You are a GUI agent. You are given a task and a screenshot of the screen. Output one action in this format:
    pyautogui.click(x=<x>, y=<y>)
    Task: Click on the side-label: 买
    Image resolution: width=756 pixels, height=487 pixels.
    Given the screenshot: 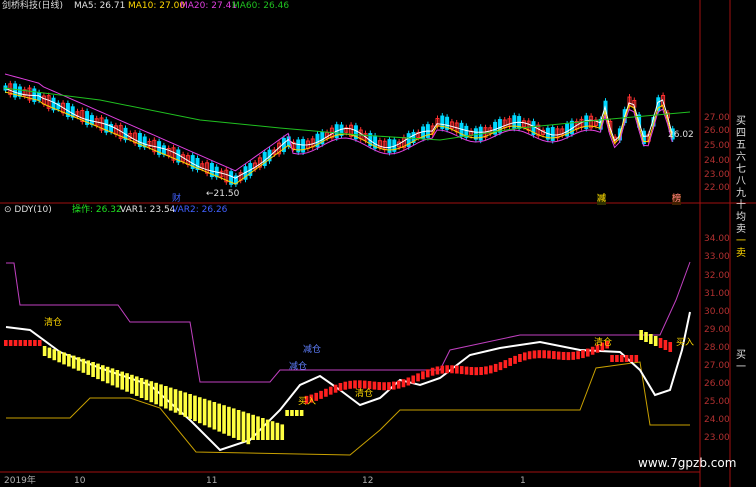 What is the action you would take?
    pyautogui.click(x=741, y=121)
    